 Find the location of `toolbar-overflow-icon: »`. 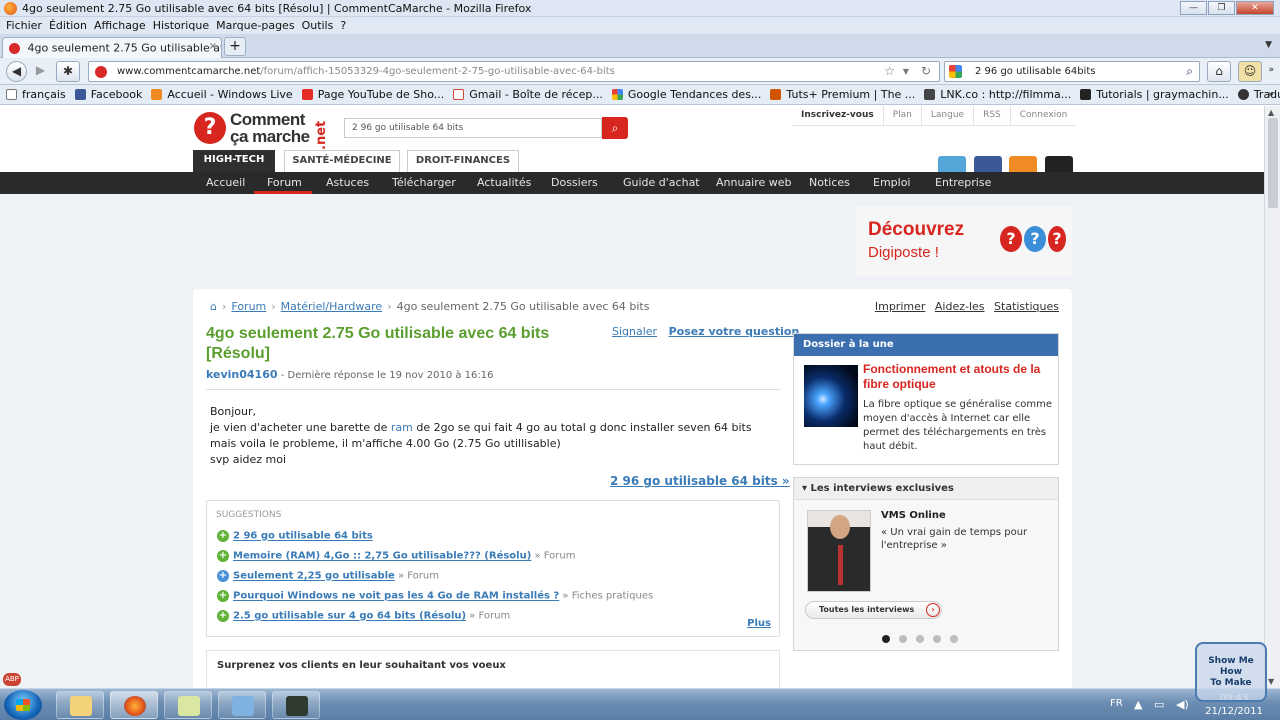

toolbar-overflow-icon: » is located at coordinates (1271, 70).